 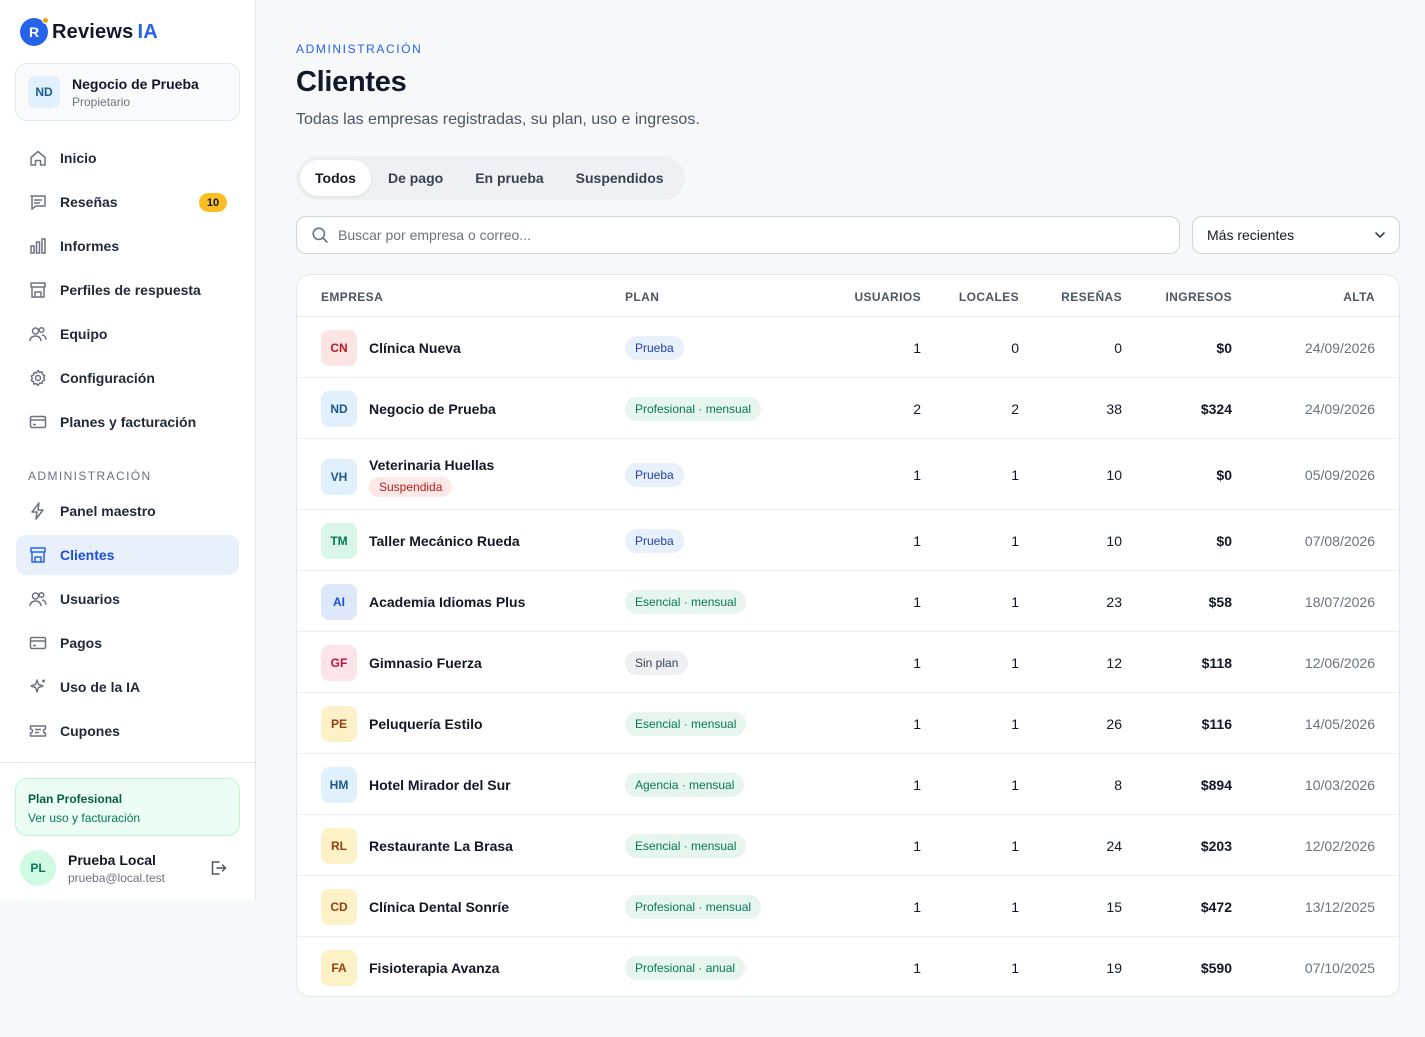 I want to click on reviews-cell: 38, so click(x=1114, y=408).